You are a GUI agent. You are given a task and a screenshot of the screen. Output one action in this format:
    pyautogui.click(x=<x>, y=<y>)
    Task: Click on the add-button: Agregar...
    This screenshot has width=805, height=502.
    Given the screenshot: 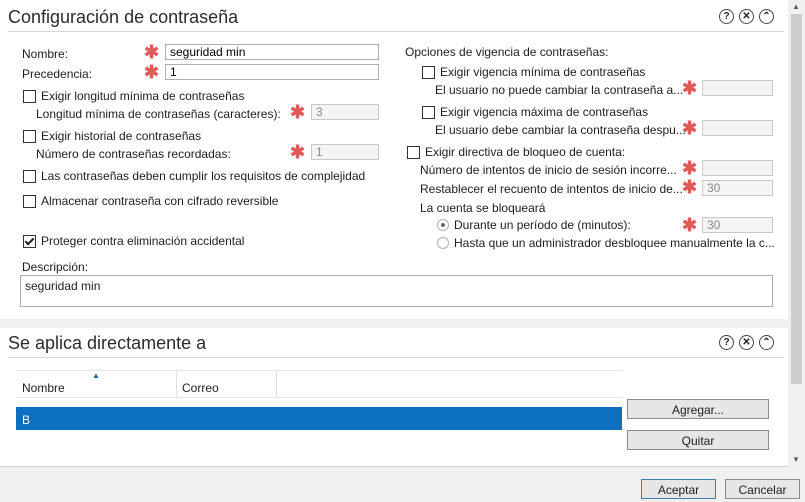 What is the action you would take?
    pyautogui.click(x=698, y=409)
    